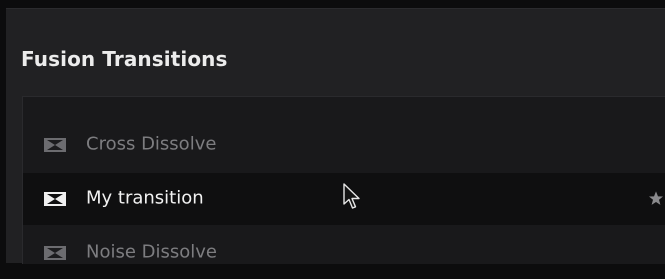  What do you see at coordinates (656, 198) in the screenshot?
I see `star-icon` at bounding box center [656, 198].